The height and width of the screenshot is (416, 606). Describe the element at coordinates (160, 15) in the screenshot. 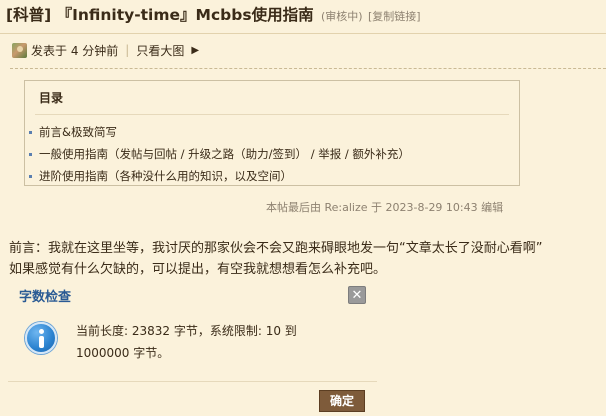

I see `thread-title-text: [科普] 『Infinity-time』Mcbbs使用指南` at that location.